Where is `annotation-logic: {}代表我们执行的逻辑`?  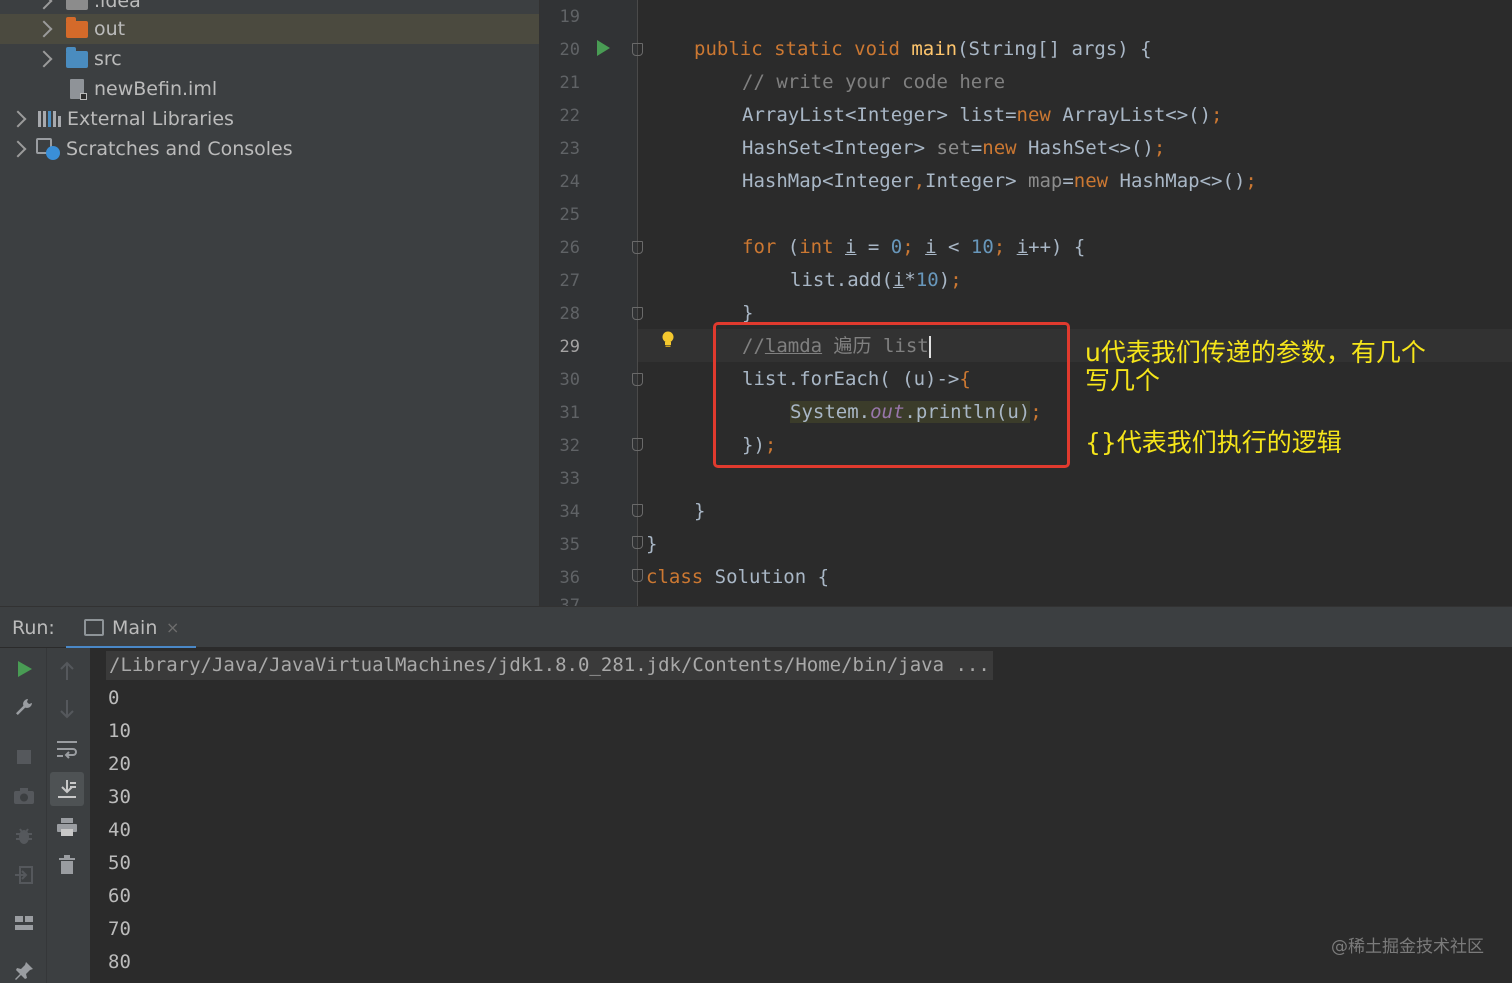
annotation-logic: {}代表我们执行的逻辑 is located at coordinates (1213, 442).